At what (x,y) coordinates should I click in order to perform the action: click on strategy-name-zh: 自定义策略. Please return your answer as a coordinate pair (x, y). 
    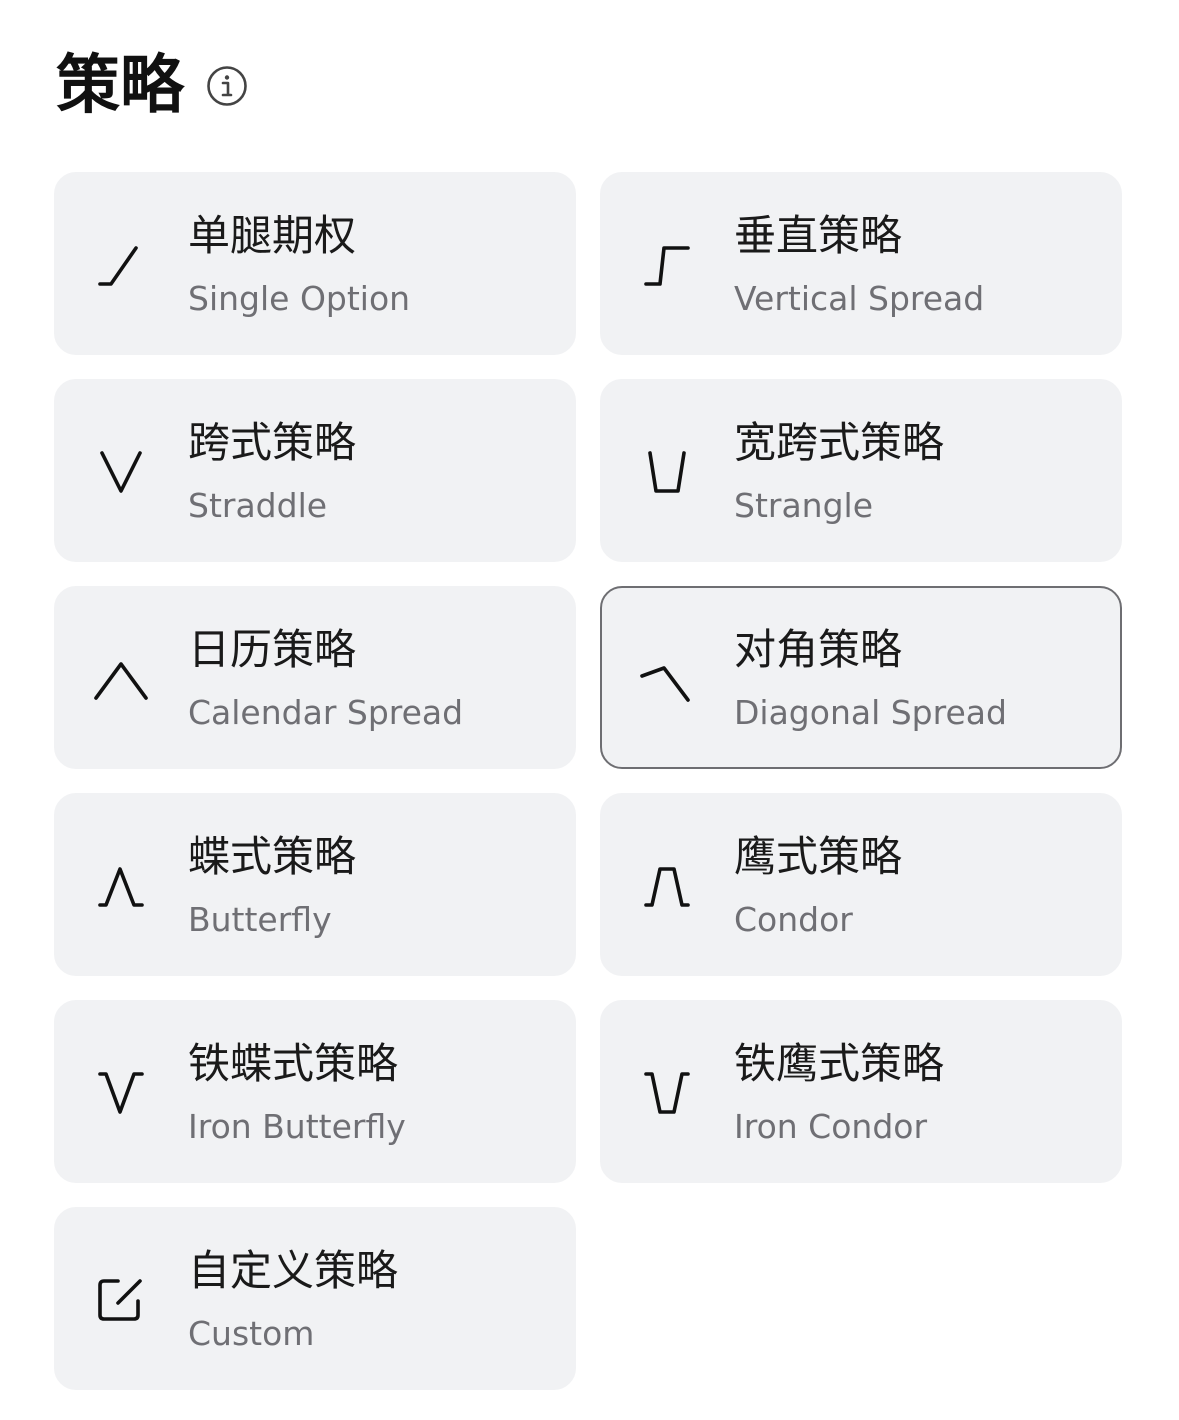
    Looking at the image, I should click on (293, 1270).